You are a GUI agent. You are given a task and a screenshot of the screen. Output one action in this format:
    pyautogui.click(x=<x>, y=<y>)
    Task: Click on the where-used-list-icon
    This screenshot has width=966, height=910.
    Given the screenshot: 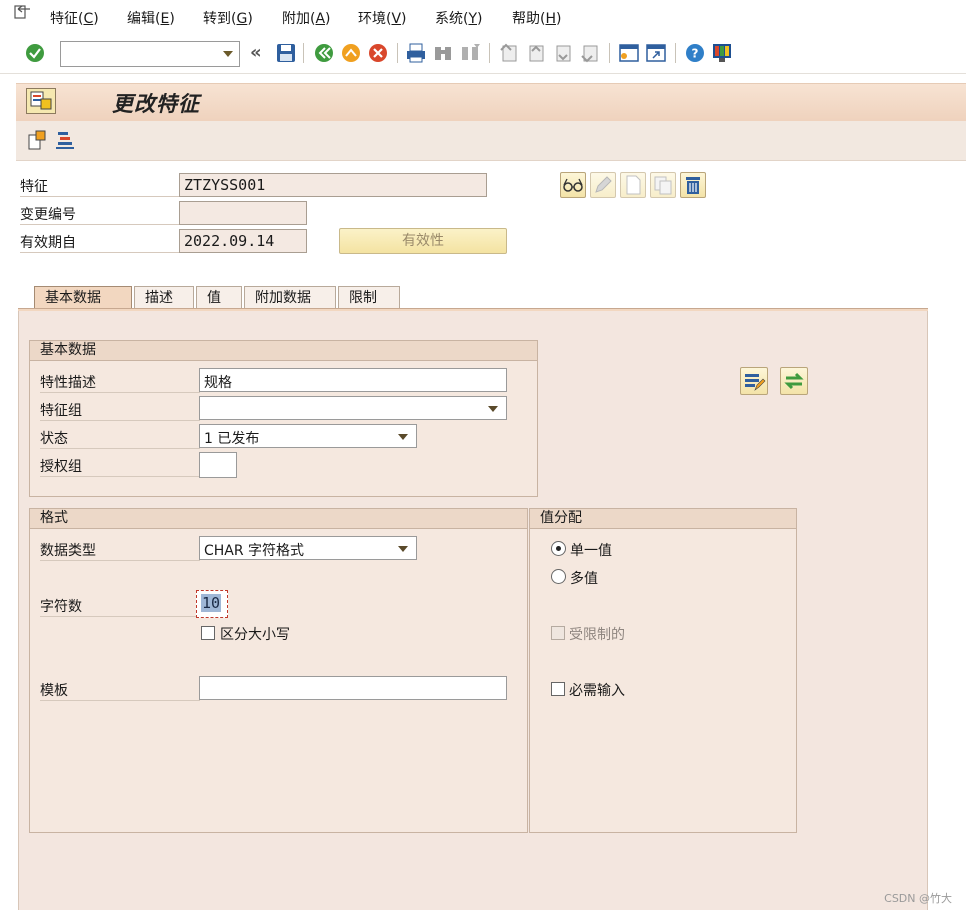 What is the action you would take?
    pyautogui.click(x=65, y=140)
    